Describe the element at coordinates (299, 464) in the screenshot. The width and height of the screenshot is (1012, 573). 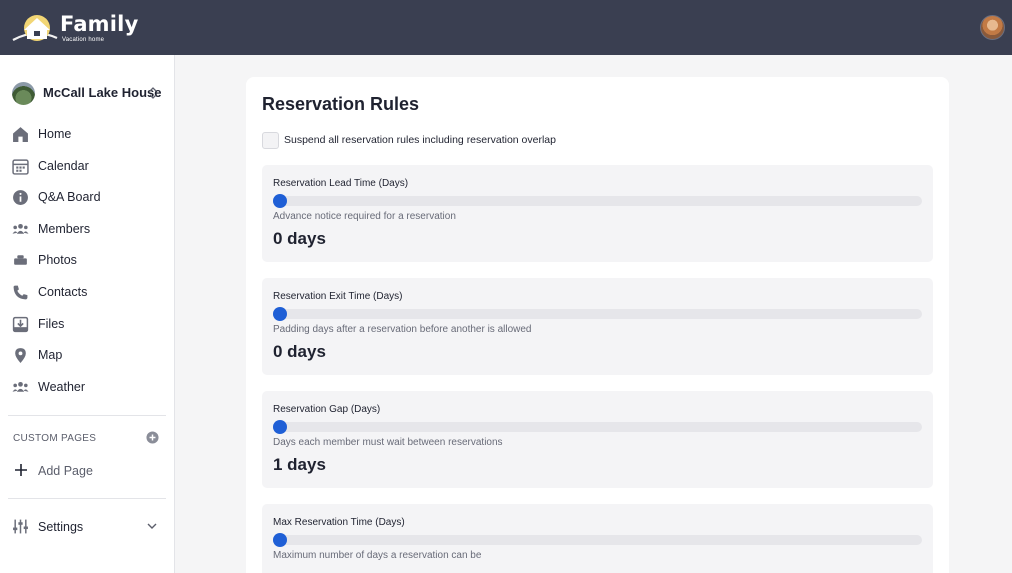
I see `rule-value: 1 days` at that location.